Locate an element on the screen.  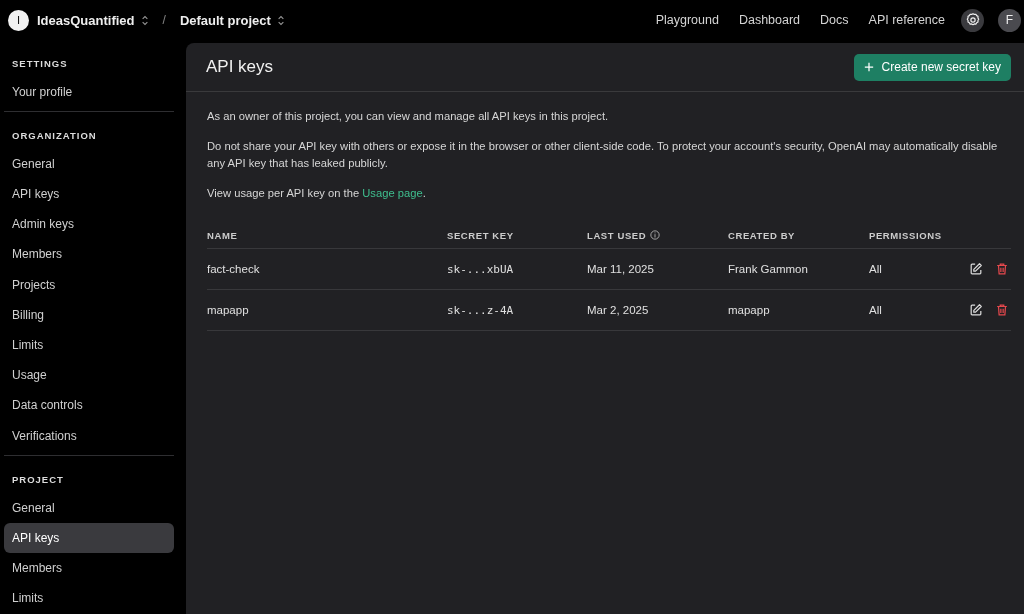
sidebar-item: Billing is located at coordinates (89, 315).